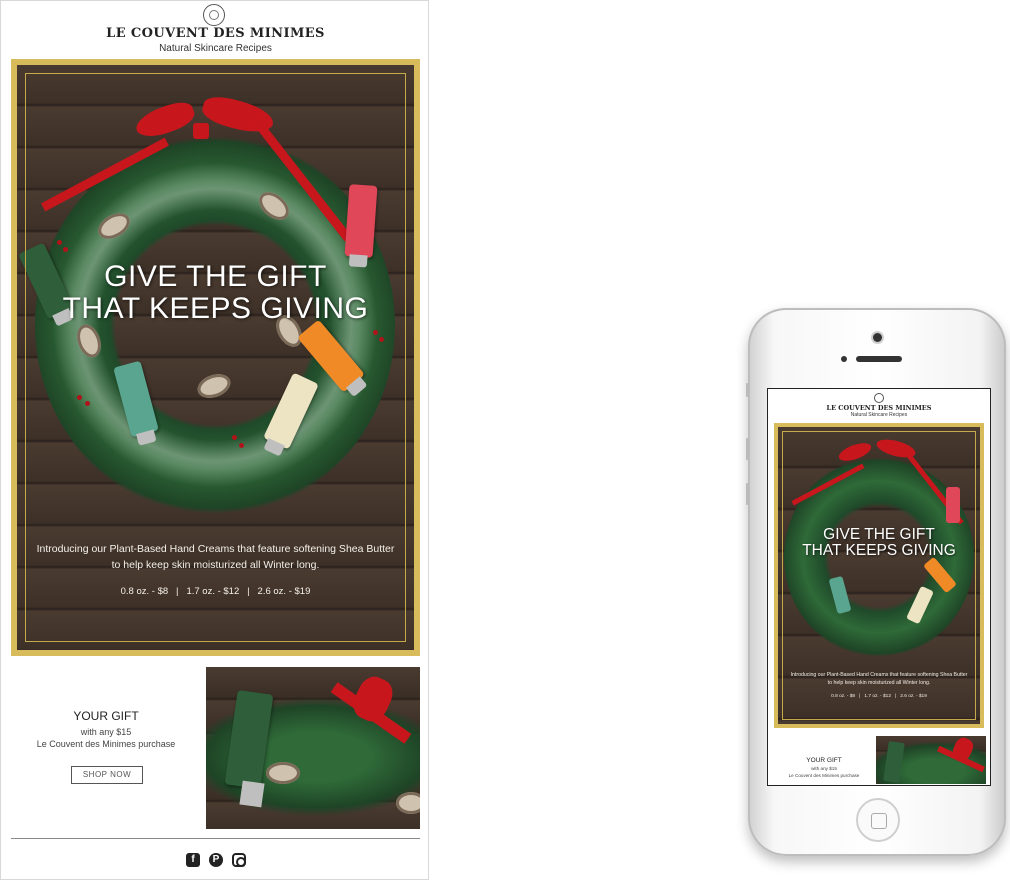 This screenshot has height=882, width=1010. I want to click on phone-speaker, so click(879, 359).